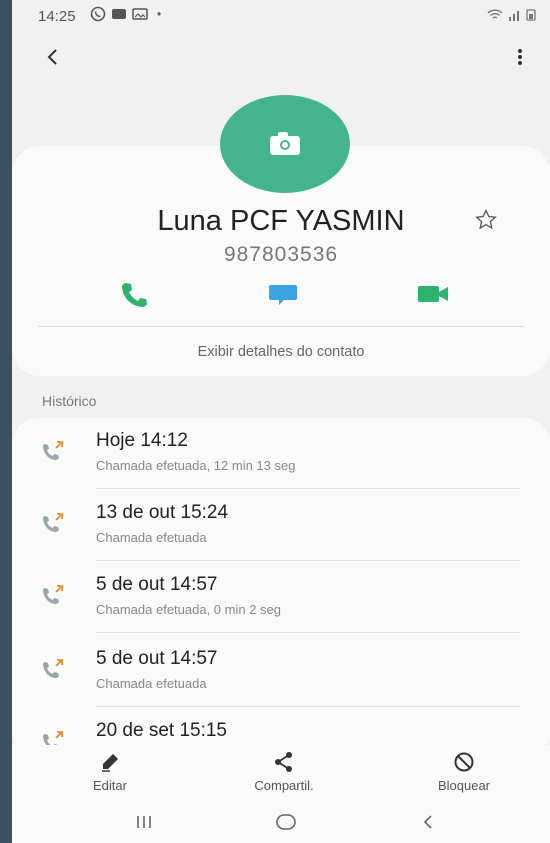 Image resolution: width=550 pixels, height=843 pixels. Describe the element at coordinates (196, 465) in the screenshot. I see `call-description: Chamada efetuada, 12 min 13 seg` at that location.